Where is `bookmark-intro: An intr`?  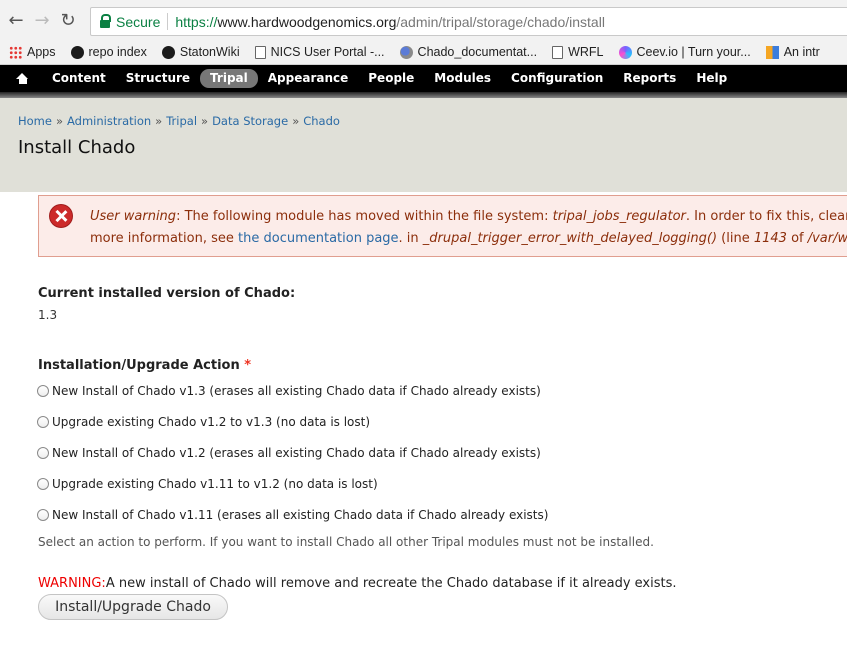 bookmark-intro: An intr is located at coordinates (792, 52).